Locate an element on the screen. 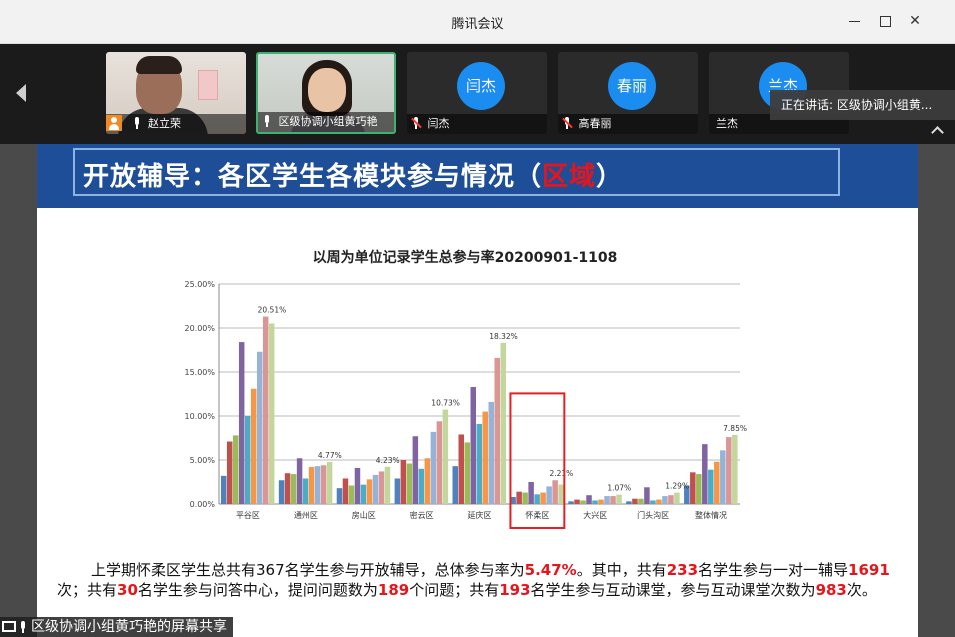 This screenshot has width=955, height=637. highlighted-figure: 5.47% is located at coordinates (550, 570).